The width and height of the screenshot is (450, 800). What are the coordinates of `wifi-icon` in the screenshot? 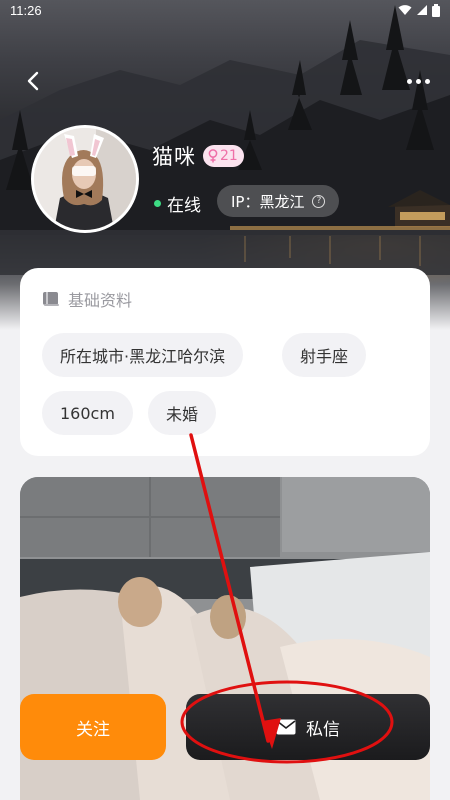 It's located at (405, 10).